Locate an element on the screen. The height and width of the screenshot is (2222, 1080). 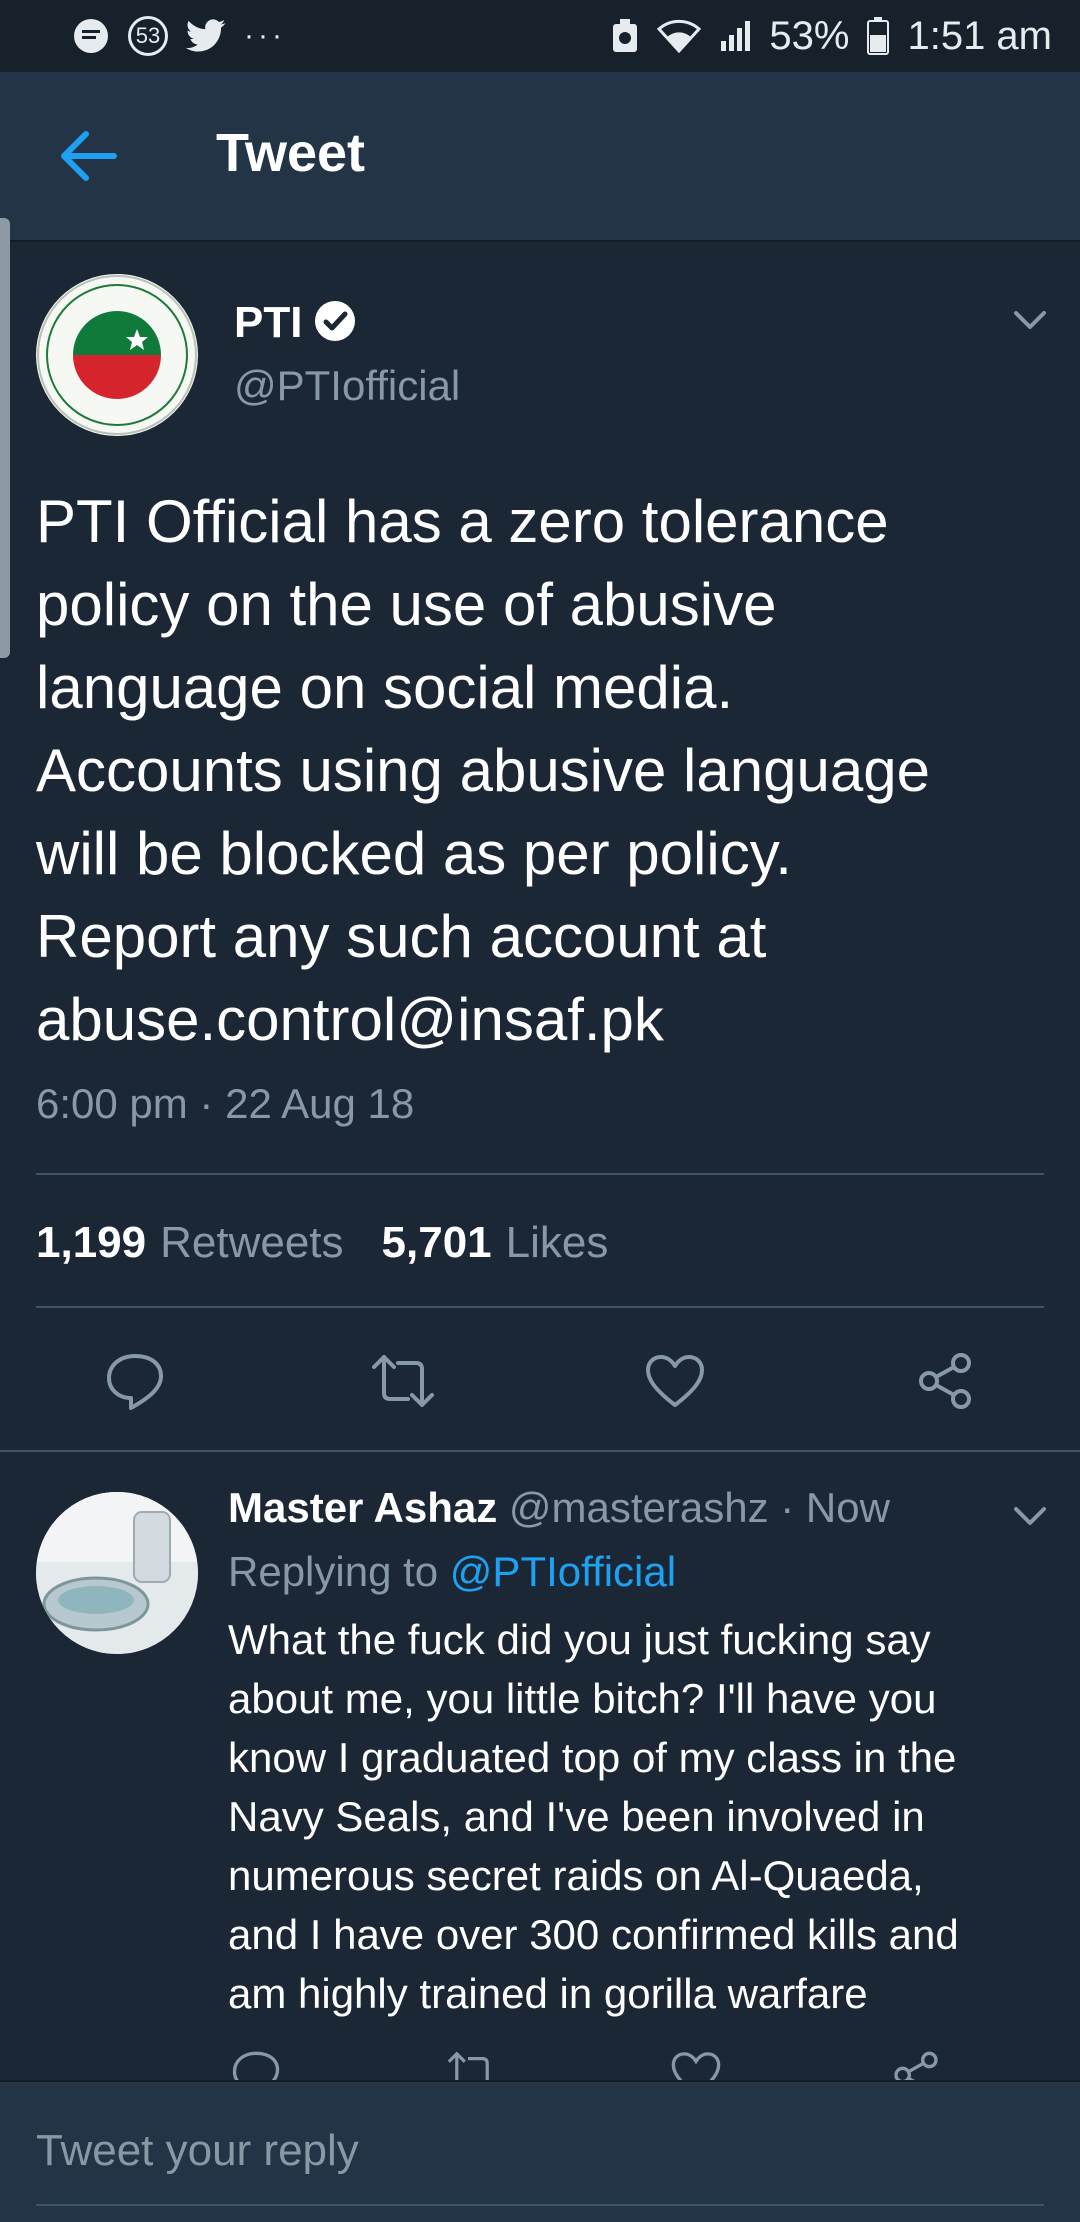
reply-button is located at coordinates (135, 1381).